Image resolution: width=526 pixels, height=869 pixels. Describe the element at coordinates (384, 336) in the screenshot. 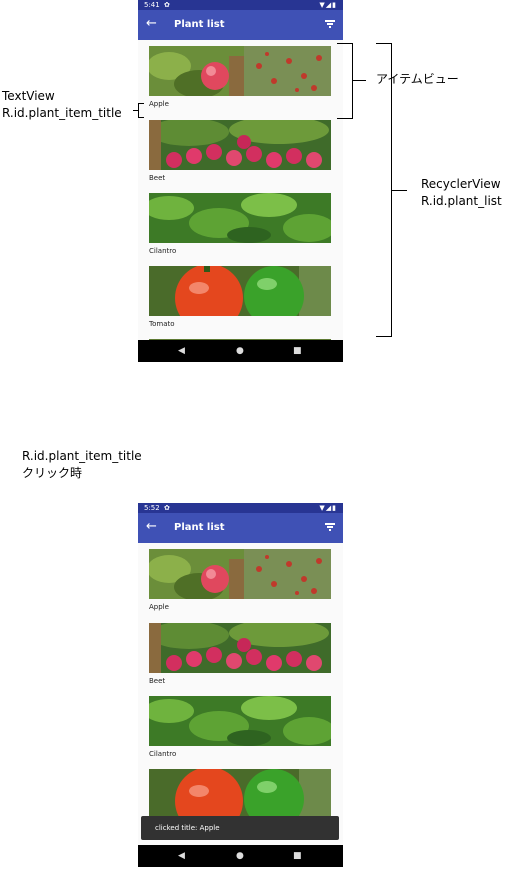

I see `bracket-recycler-bottom` at that location.